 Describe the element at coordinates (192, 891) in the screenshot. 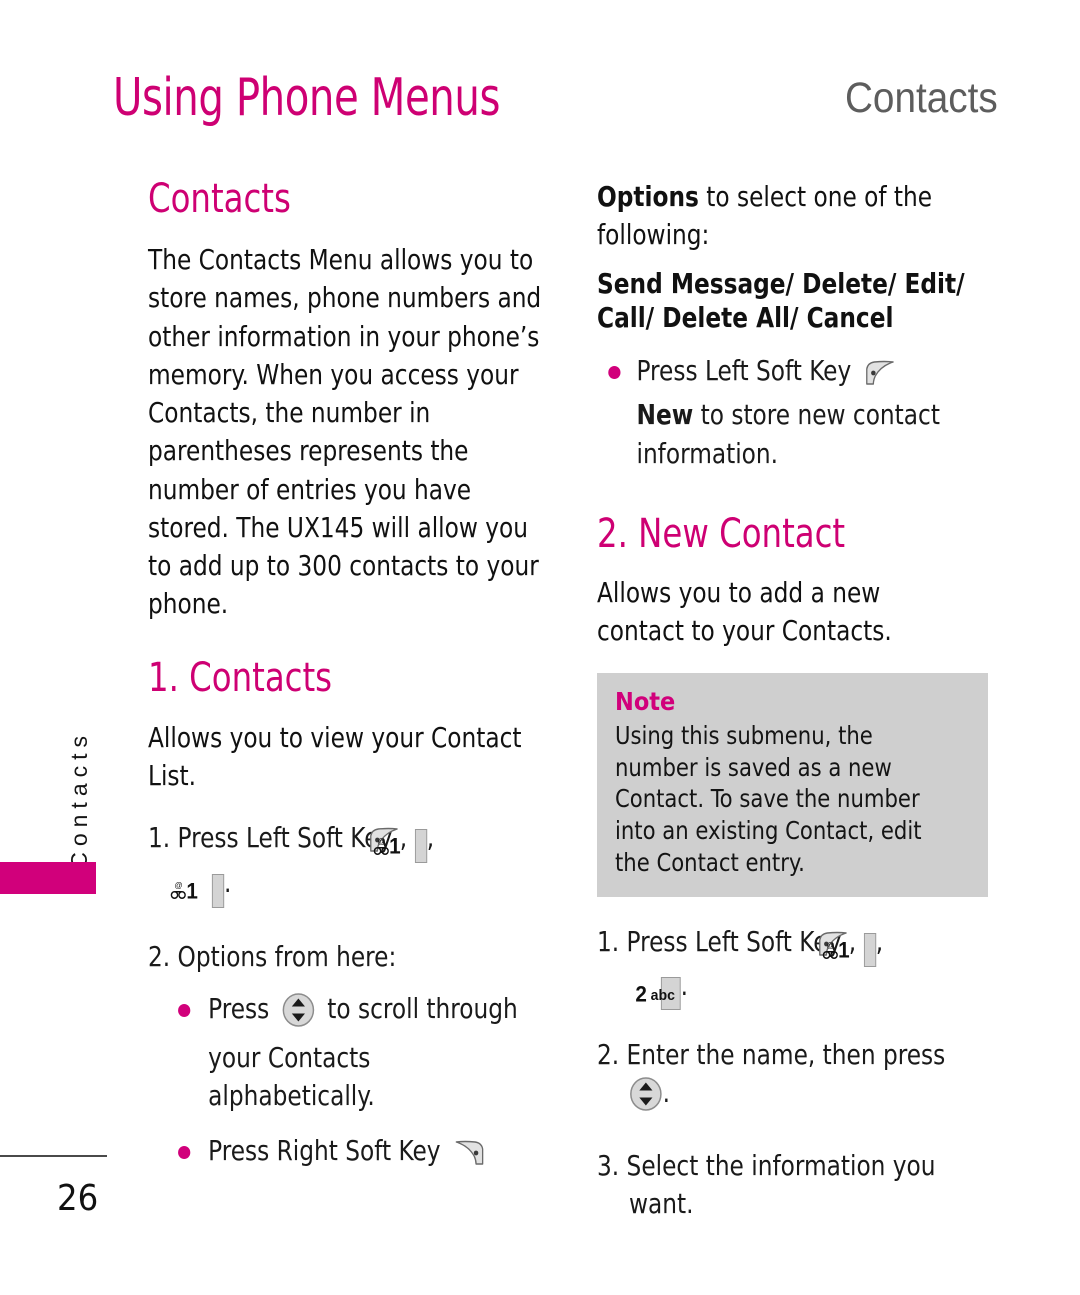

I see `key-1-digit-2: 1` at that location.